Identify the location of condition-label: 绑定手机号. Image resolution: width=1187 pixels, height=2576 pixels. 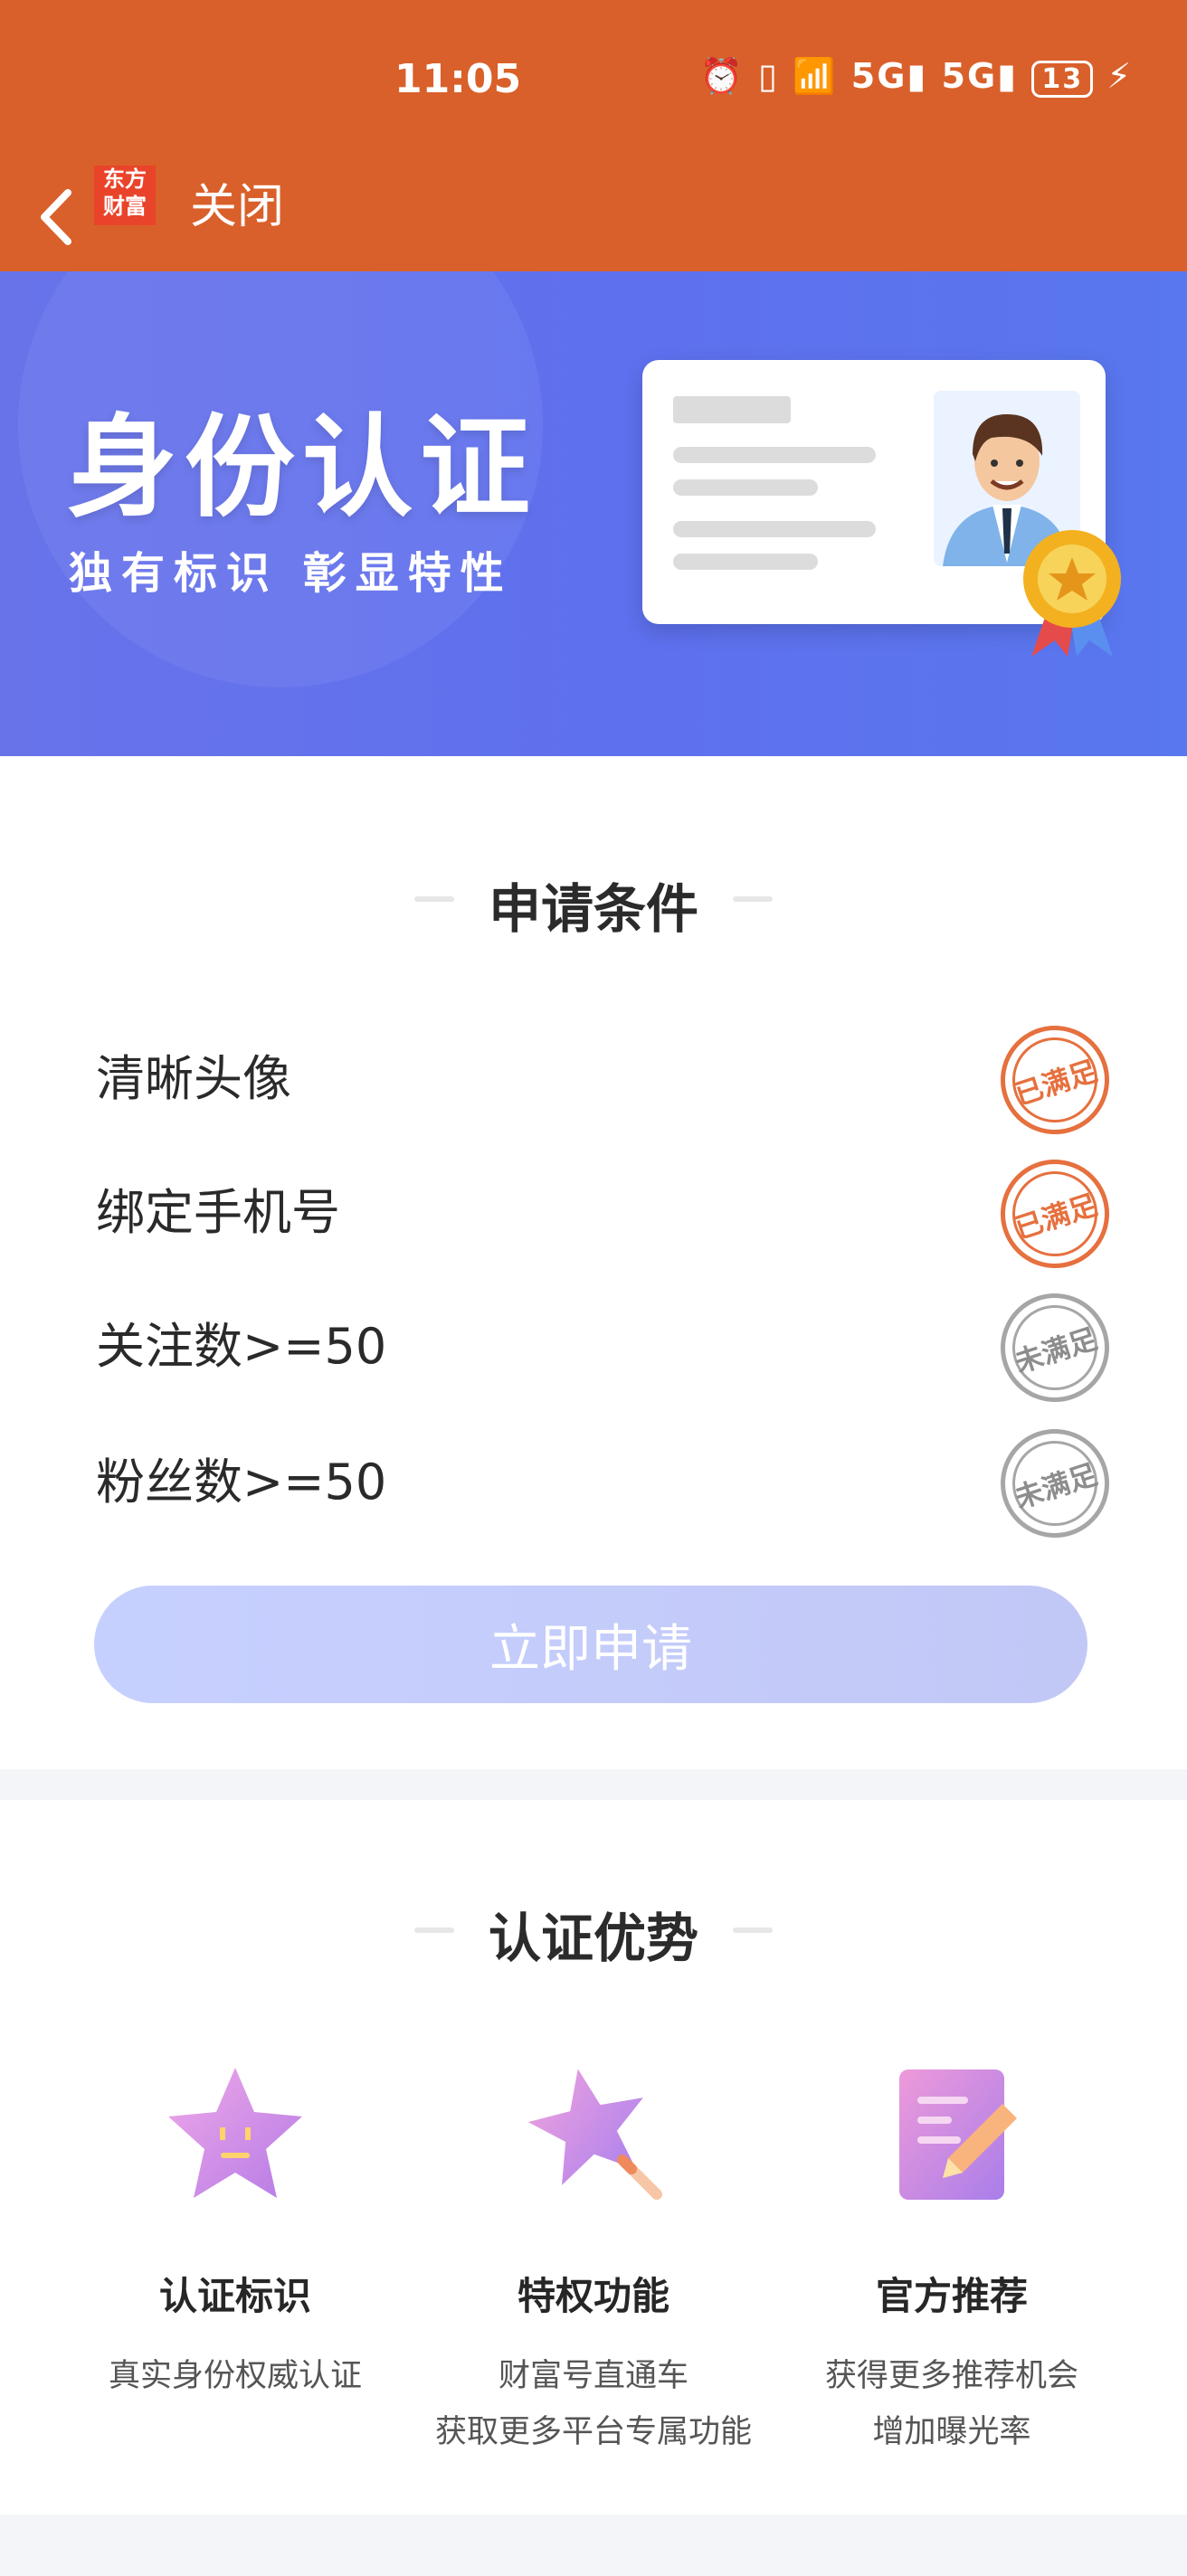
(218, 1213).